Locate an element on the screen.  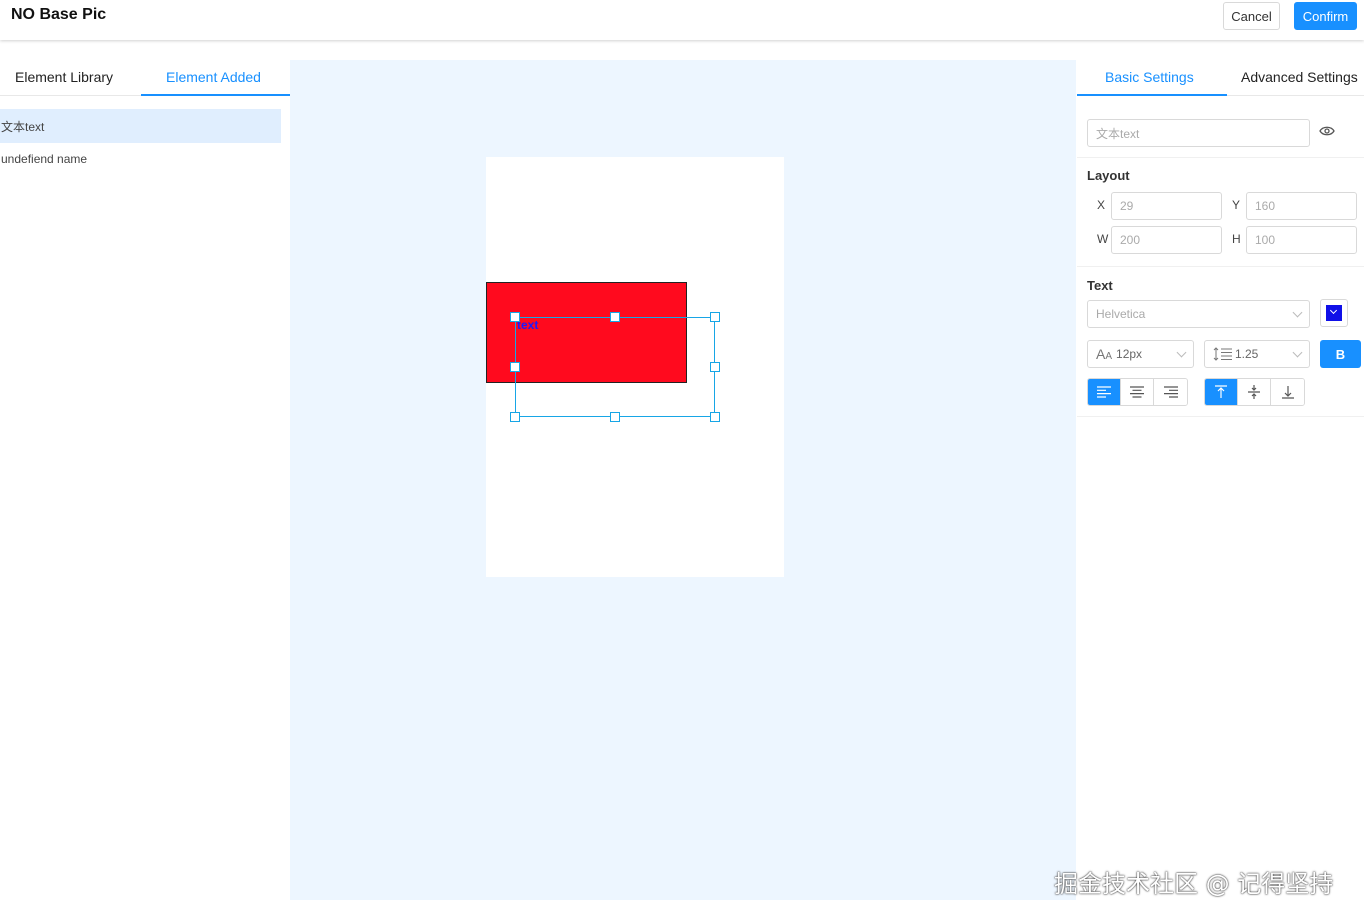
tab-advanced-settings: Advanced Settings is located at coordinates (1299, 77).